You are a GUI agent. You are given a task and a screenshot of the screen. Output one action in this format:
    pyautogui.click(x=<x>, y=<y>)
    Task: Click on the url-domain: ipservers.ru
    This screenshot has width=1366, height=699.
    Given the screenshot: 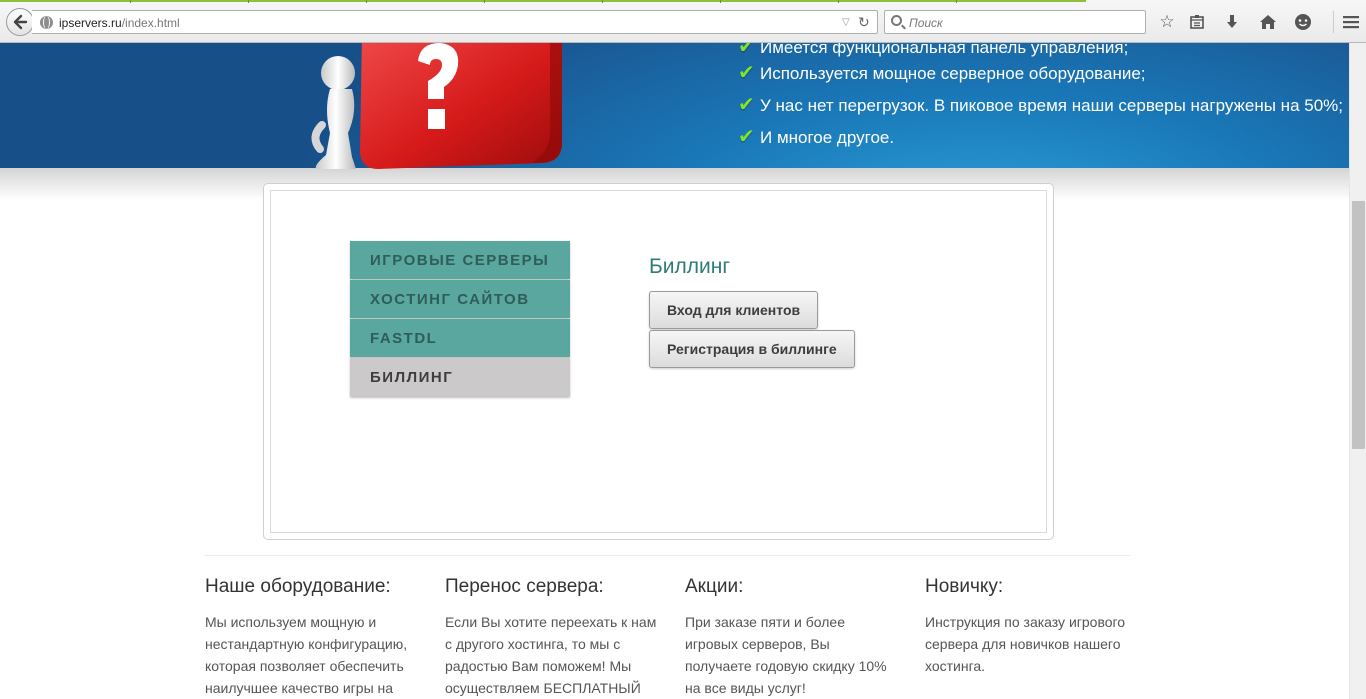 What is the action you would take?
    pyautogui.click(x=90, y=23)
    